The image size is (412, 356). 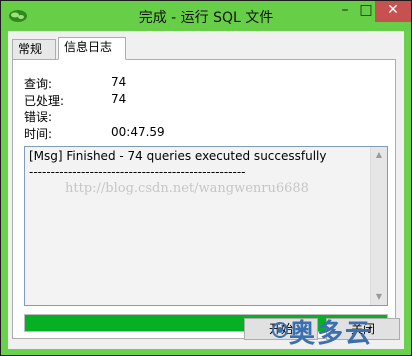 I want to click on brand-watermark: 奥多云, so click(x=331, y=334).